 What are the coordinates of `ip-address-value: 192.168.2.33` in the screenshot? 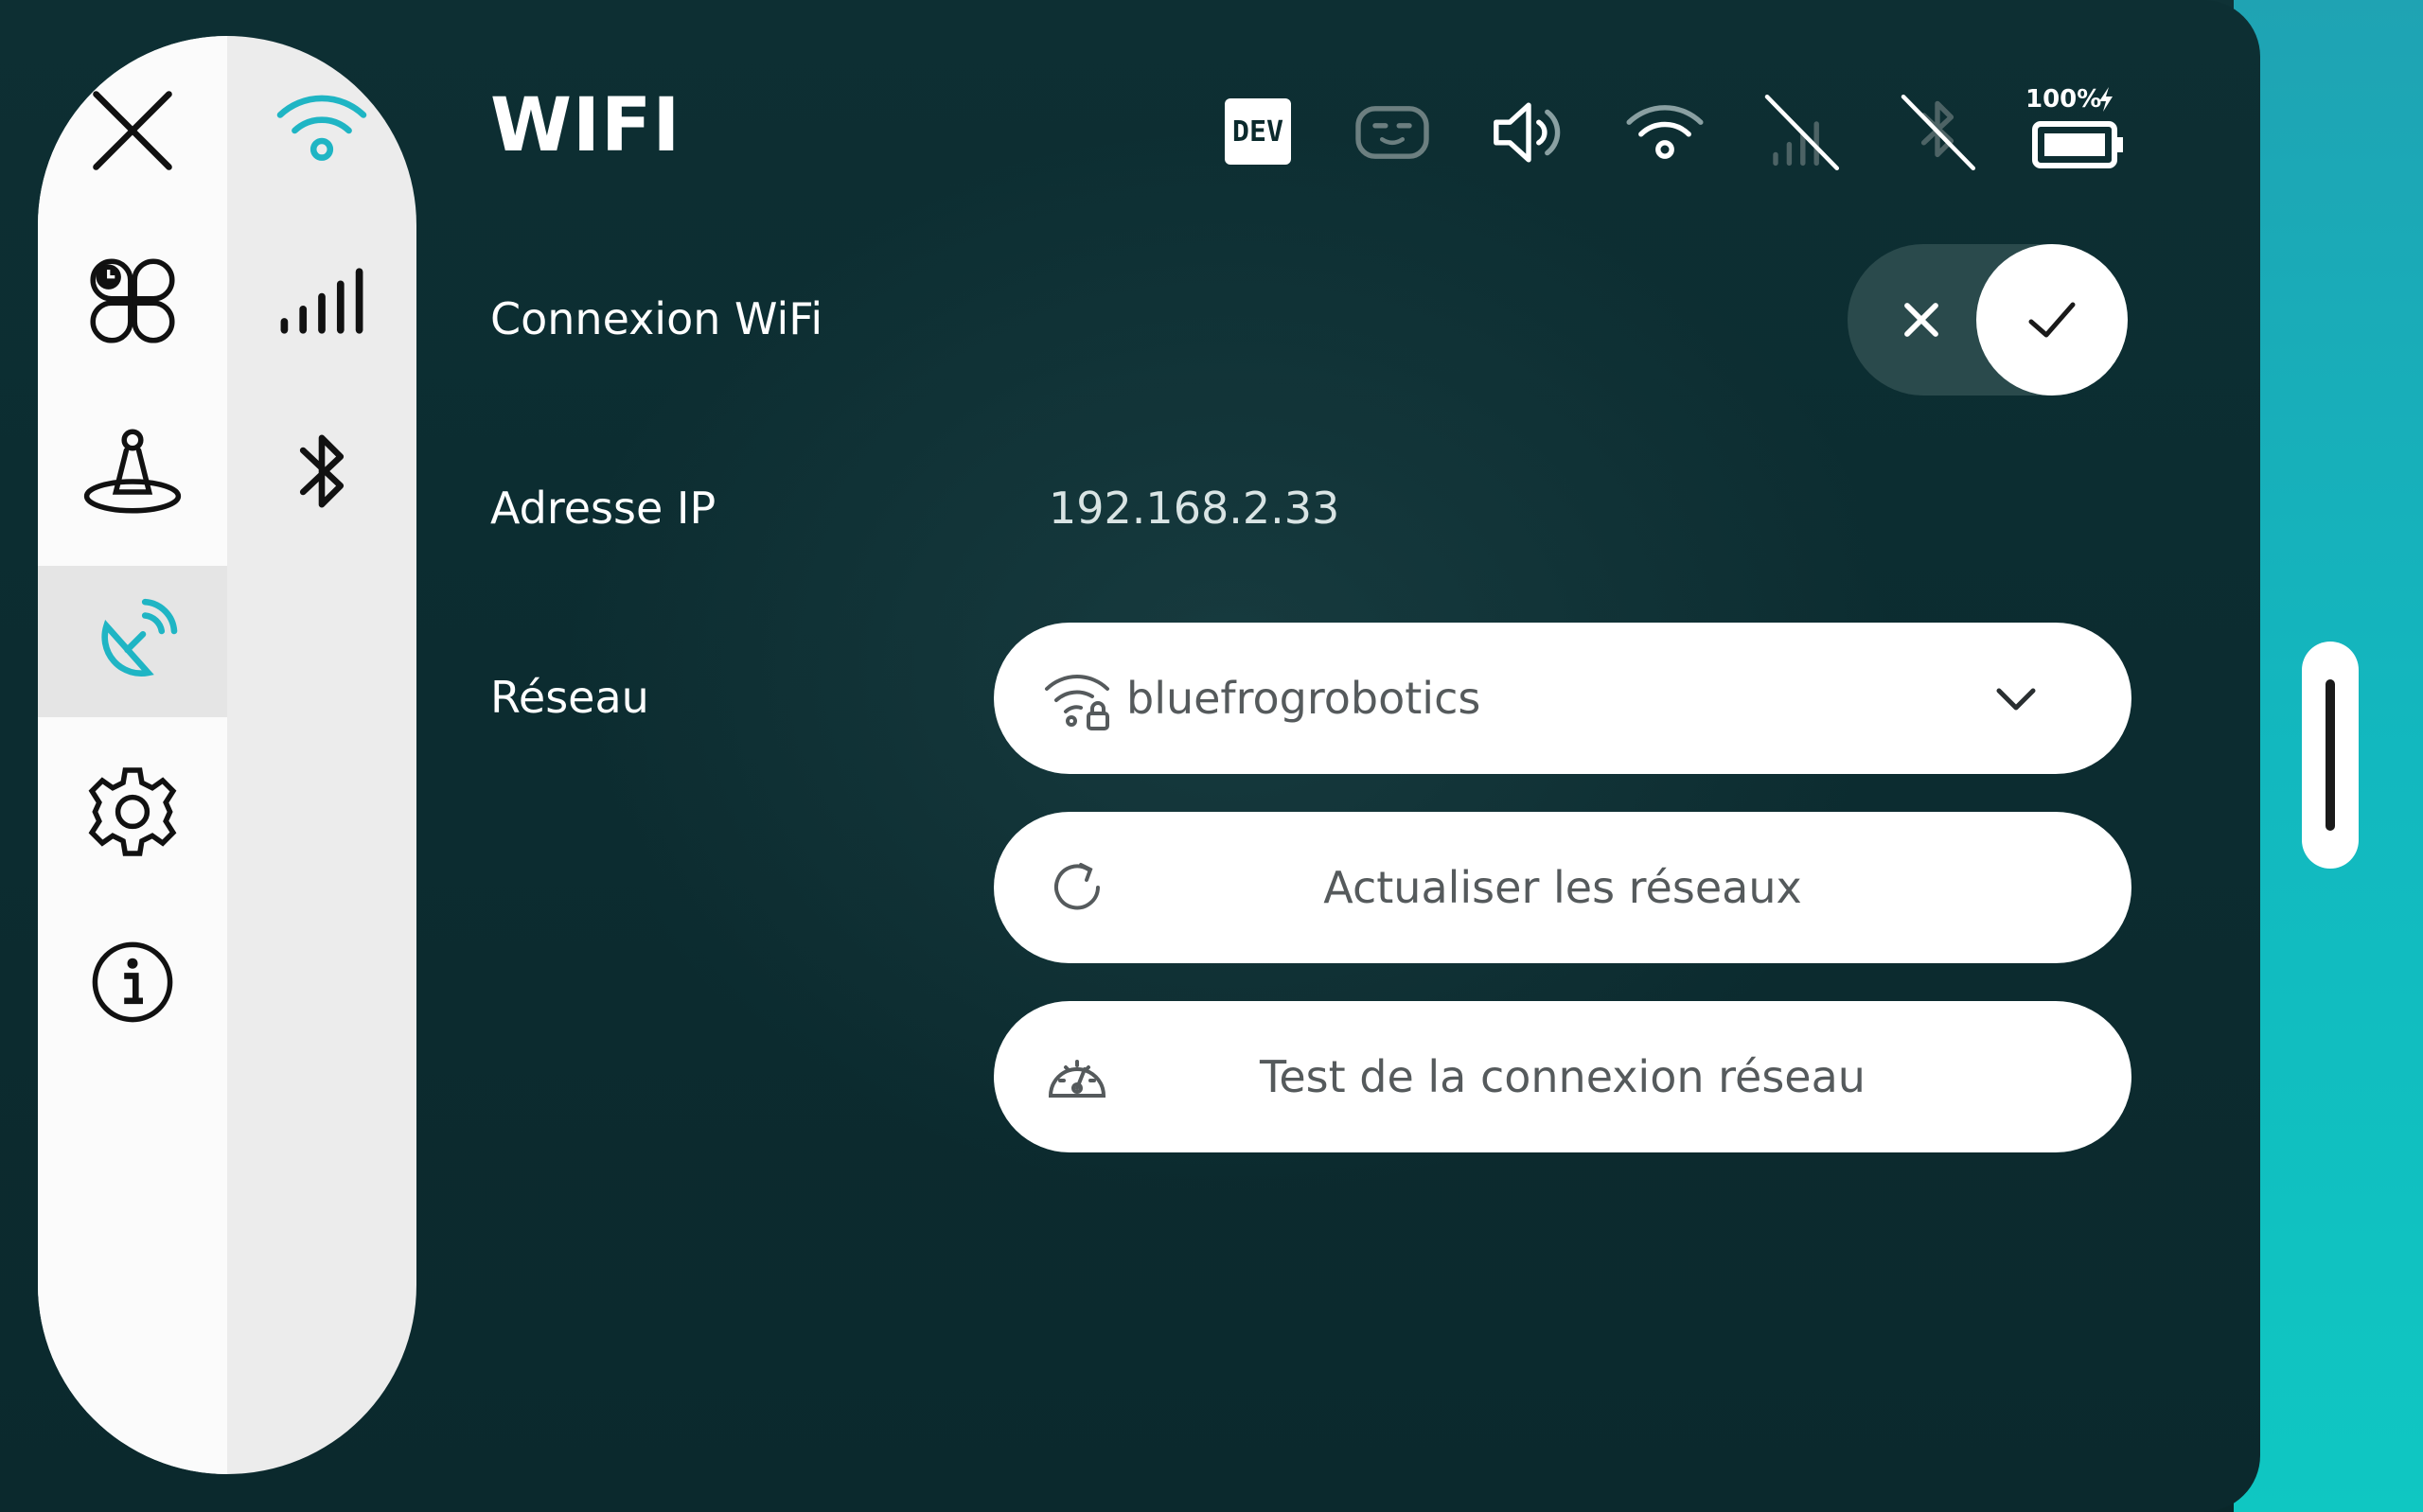 It's located at (1194, 509).